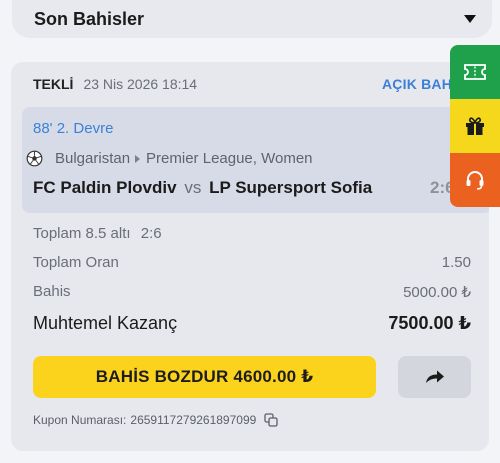  What do you see at coordinates (151, 233) in the screenshot?
I see `selection-score: 2:6` at bounding box center [151, 233].